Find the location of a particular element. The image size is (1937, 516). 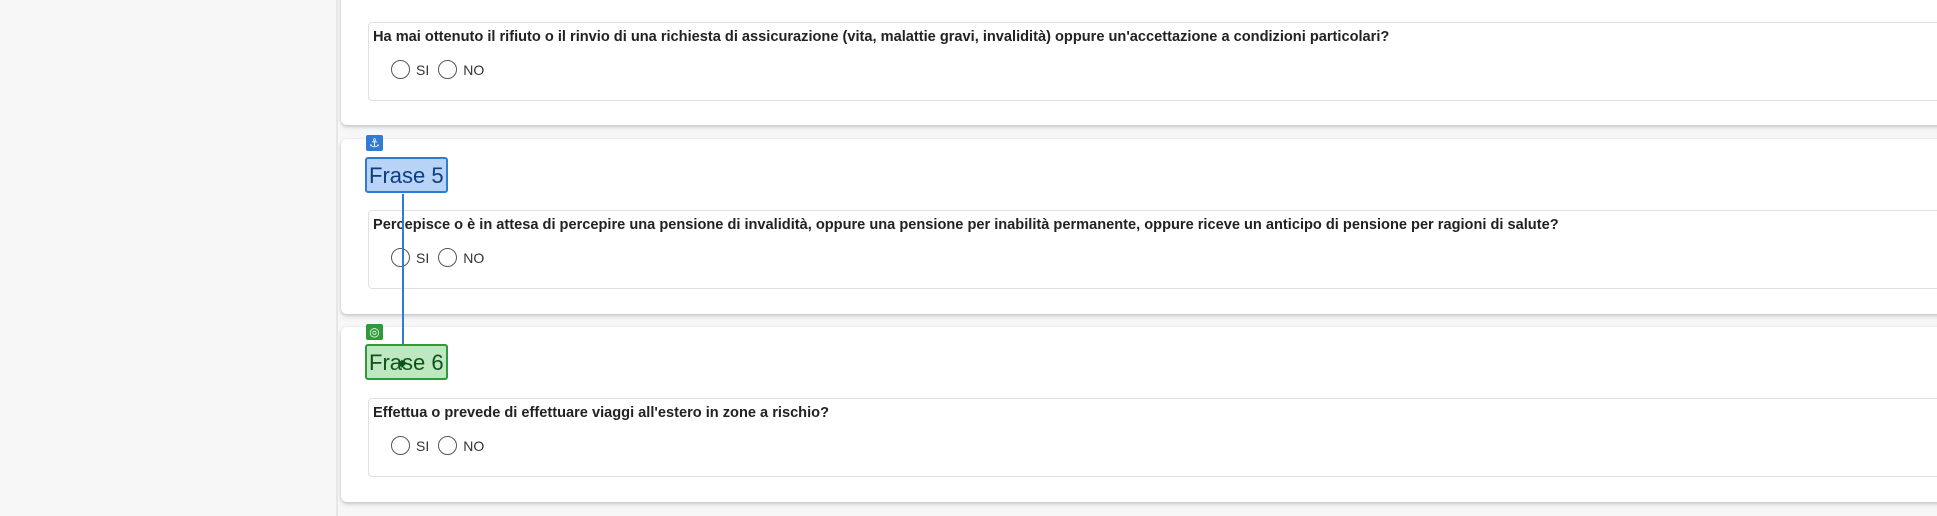

link-connector-line is located at coordinates (403, 270).